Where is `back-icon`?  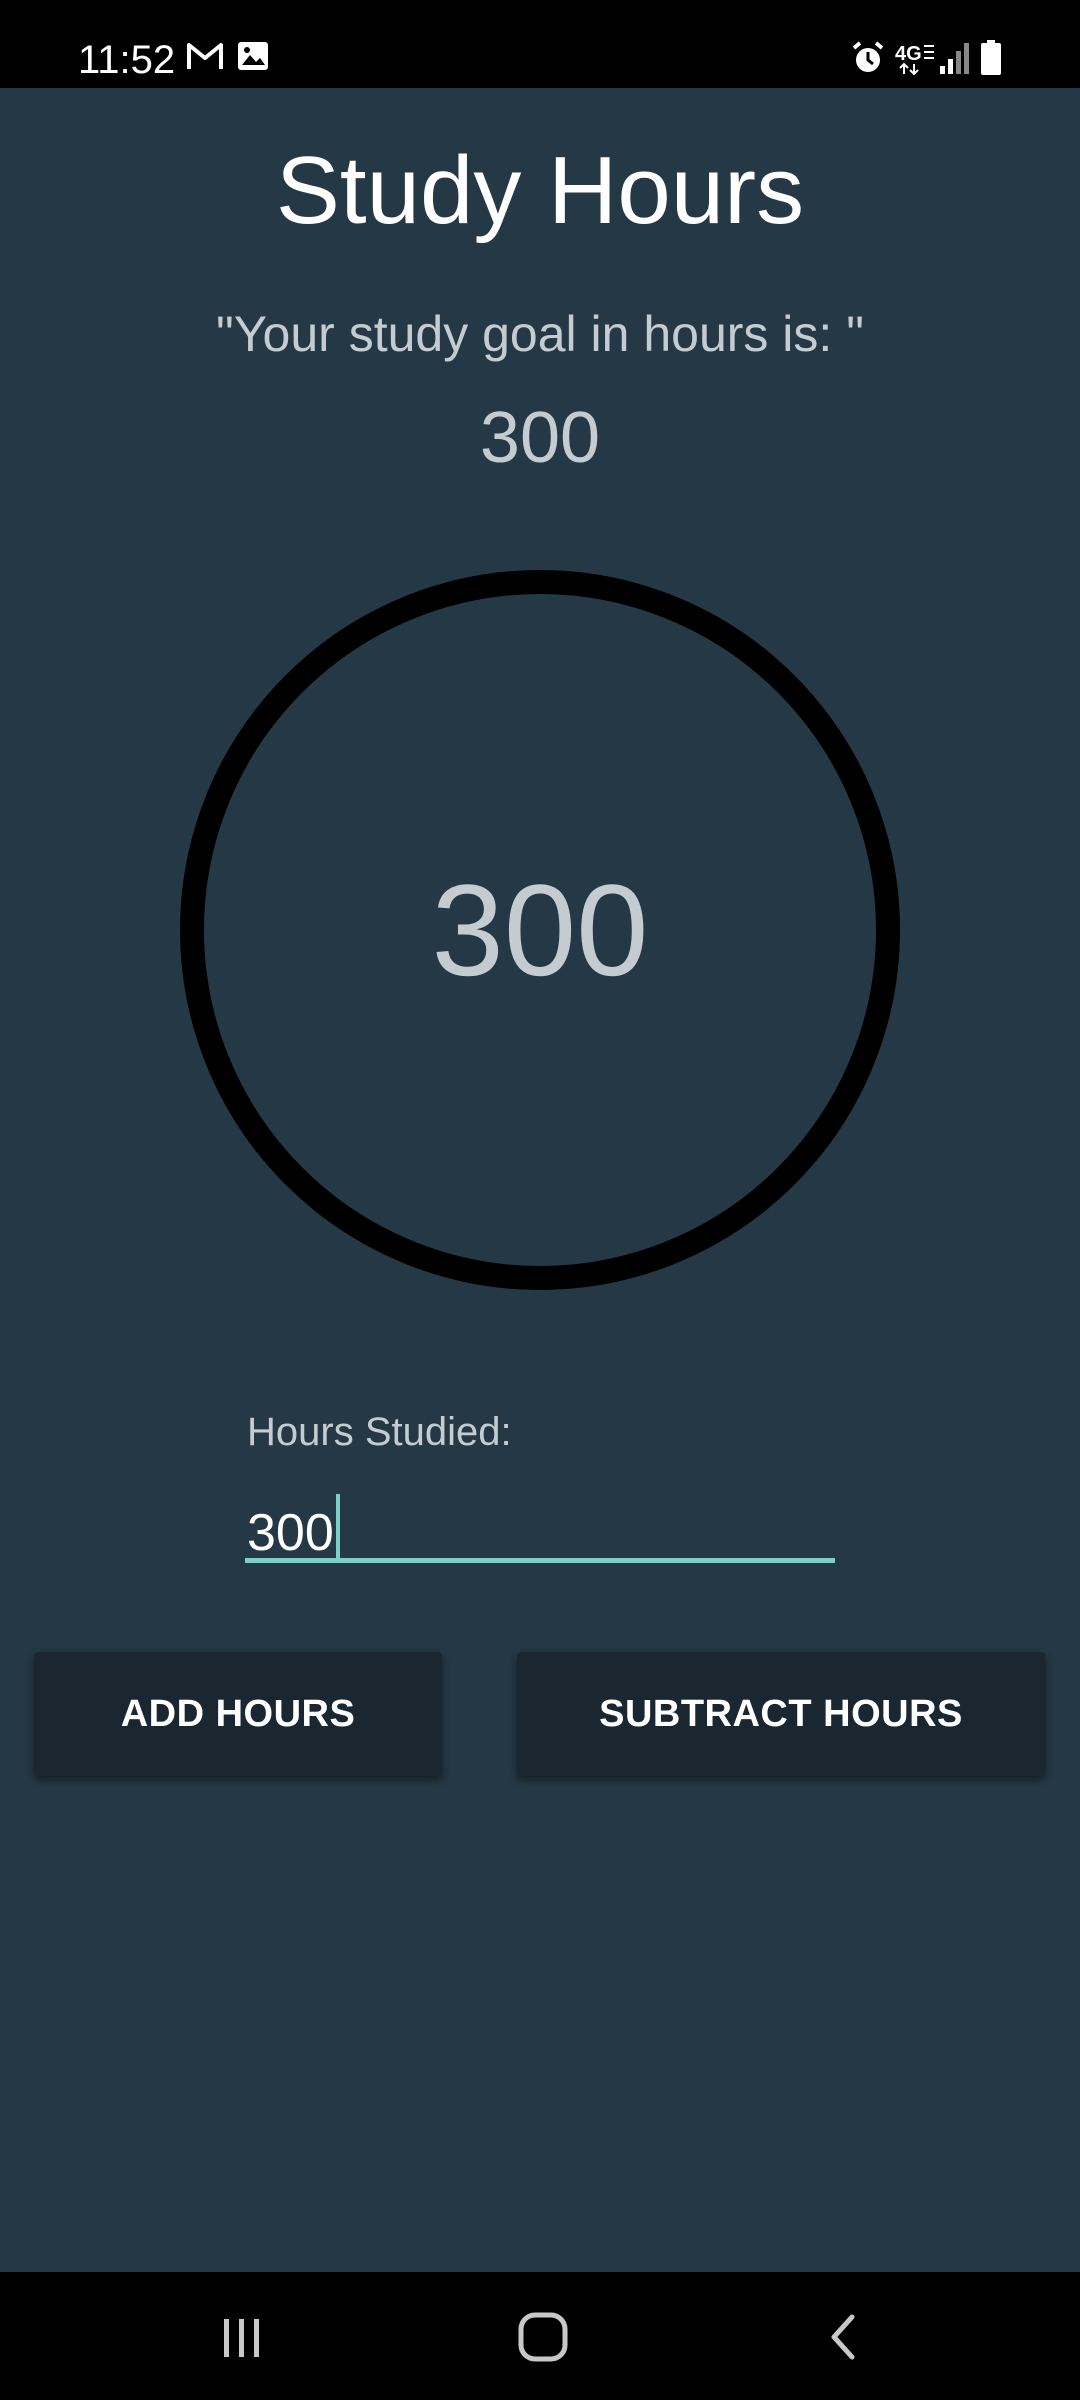
back-icon is located at coordinates (844, 2337).